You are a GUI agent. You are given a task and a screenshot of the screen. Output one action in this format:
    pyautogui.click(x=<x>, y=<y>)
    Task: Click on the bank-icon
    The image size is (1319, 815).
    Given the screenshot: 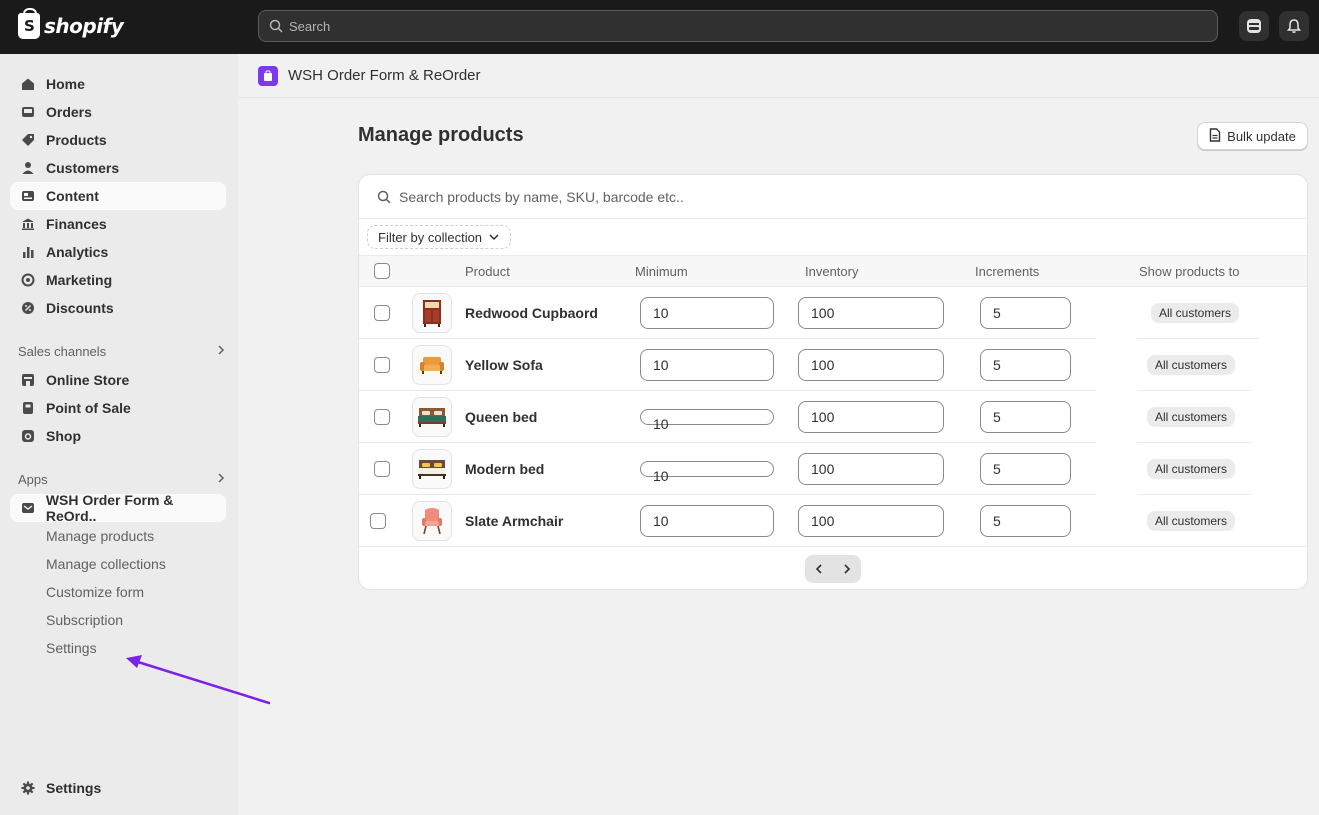 What is the action you would take?
    pyautogui.click(x=28, y=224)
    